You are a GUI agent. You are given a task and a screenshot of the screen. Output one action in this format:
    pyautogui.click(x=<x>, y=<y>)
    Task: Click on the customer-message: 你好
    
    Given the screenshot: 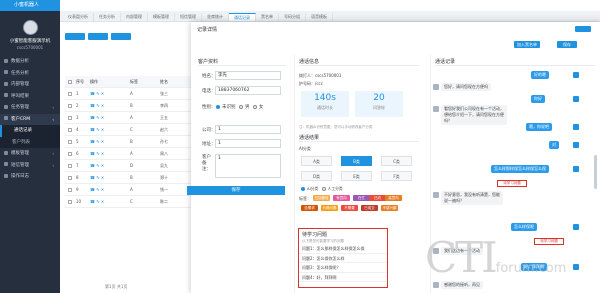 What is the action you would take?
    pyautogui.click(x=538, y=99)
    